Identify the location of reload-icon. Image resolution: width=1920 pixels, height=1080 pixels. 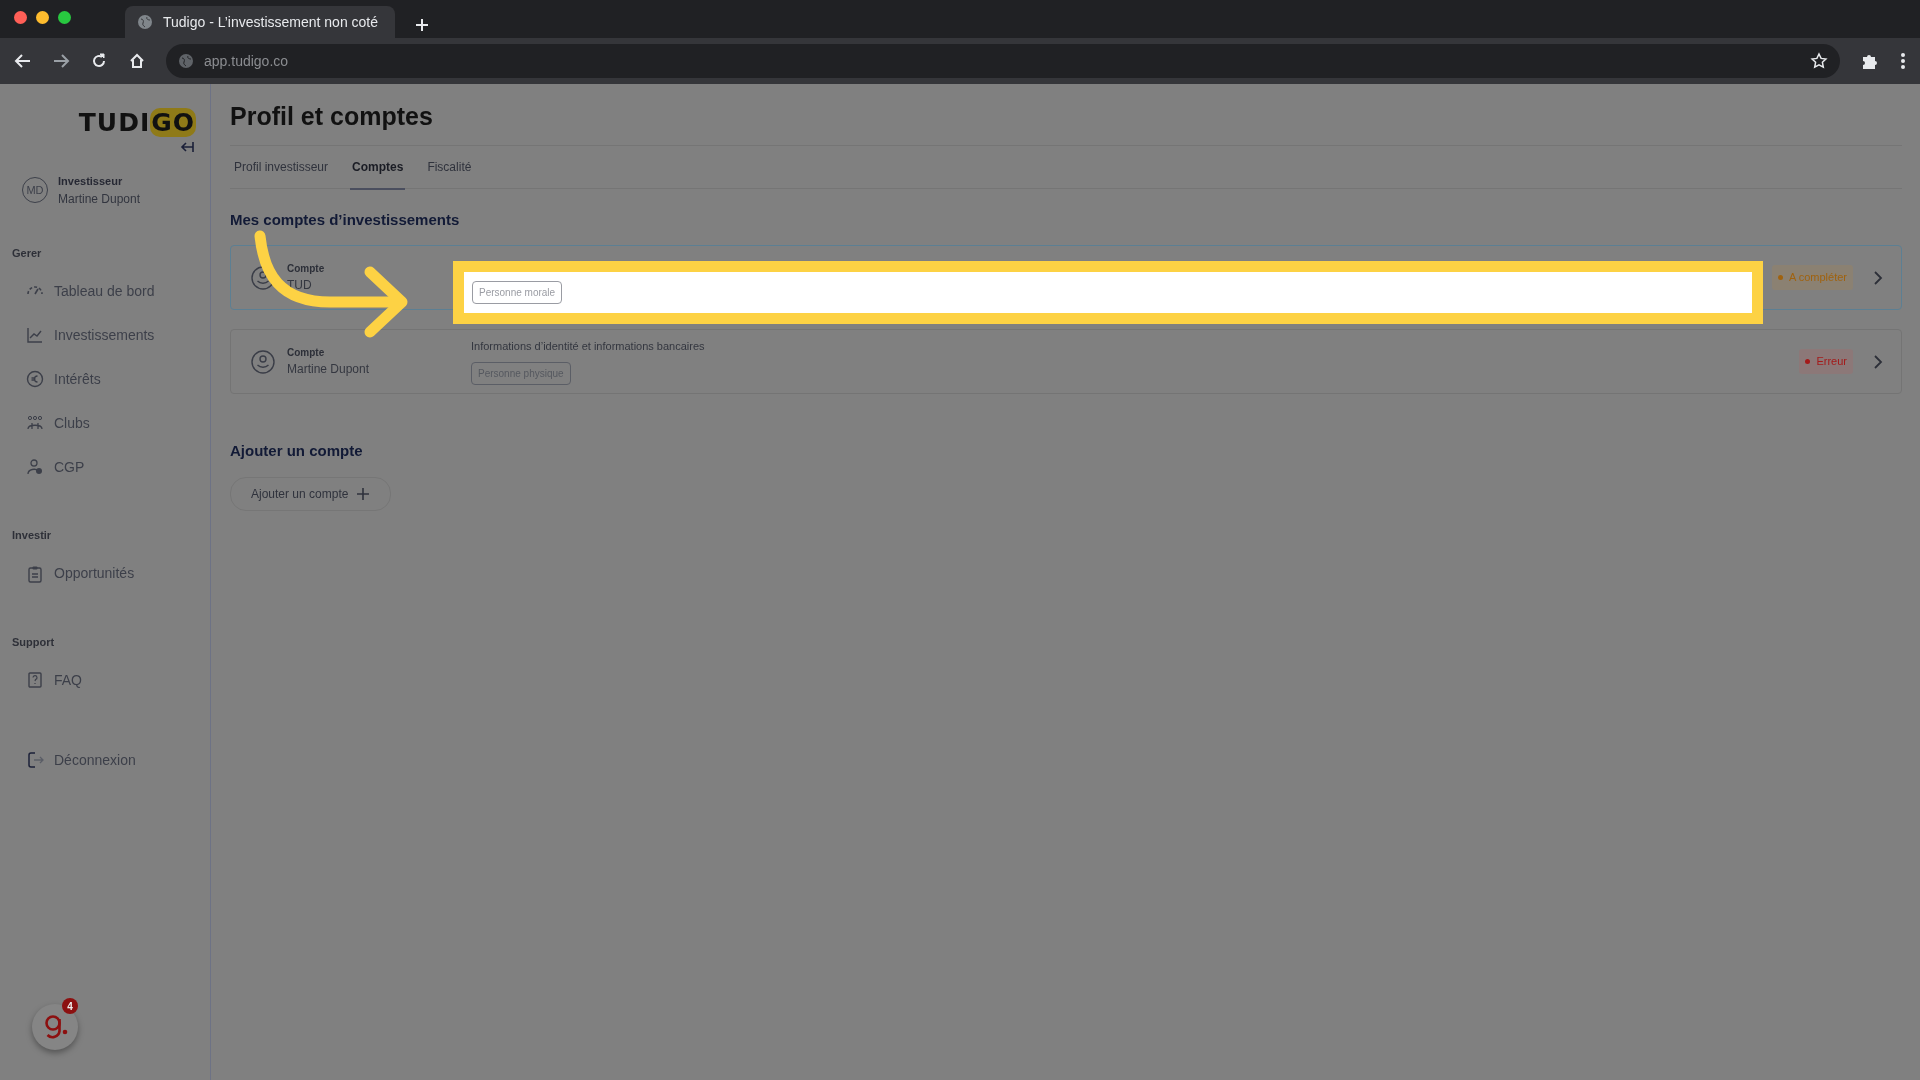
(99, 61).